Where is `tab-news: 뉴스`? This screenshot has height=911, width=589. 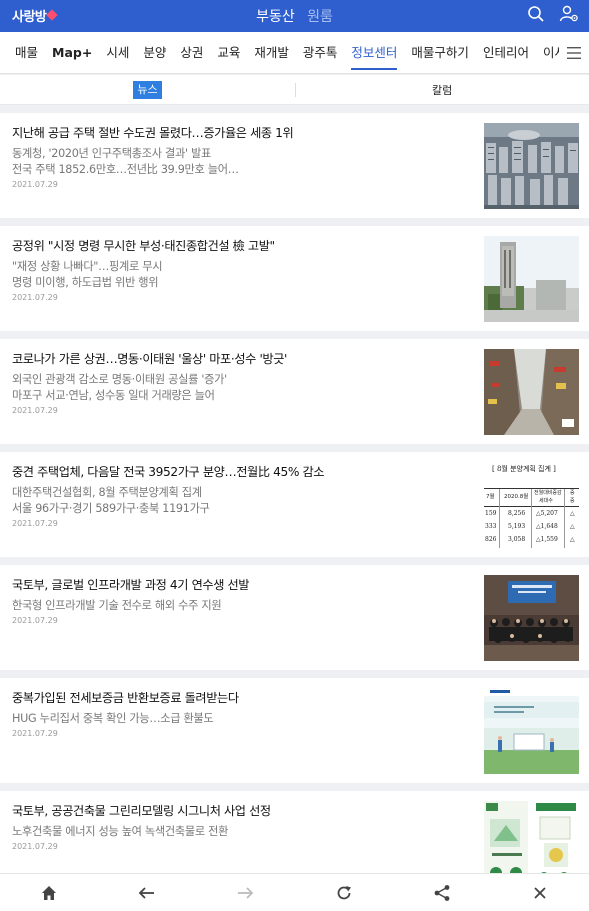
tab-news: 뉴스 is located at coordinates (147, 90).